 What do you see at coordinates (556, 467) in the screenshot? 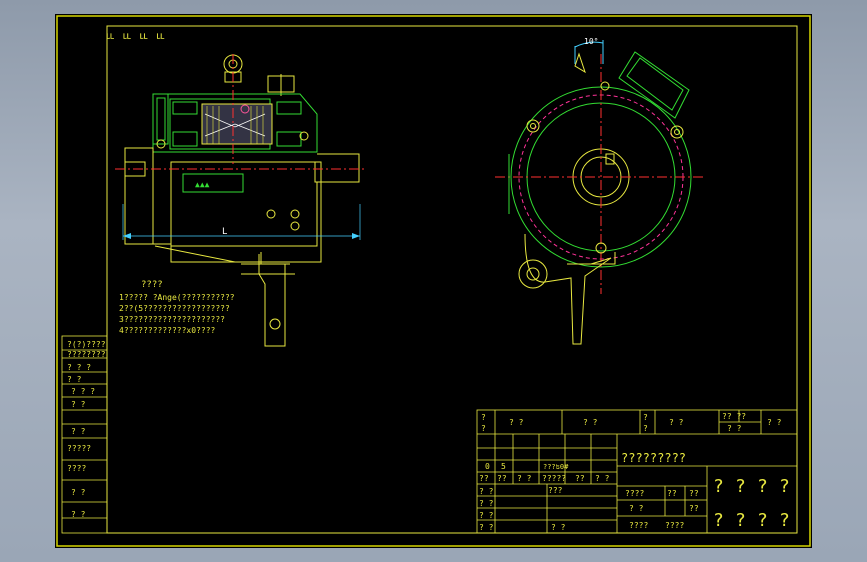
I see `tb-row-a: ???ʦ0#` at bounding box center [556, 467].